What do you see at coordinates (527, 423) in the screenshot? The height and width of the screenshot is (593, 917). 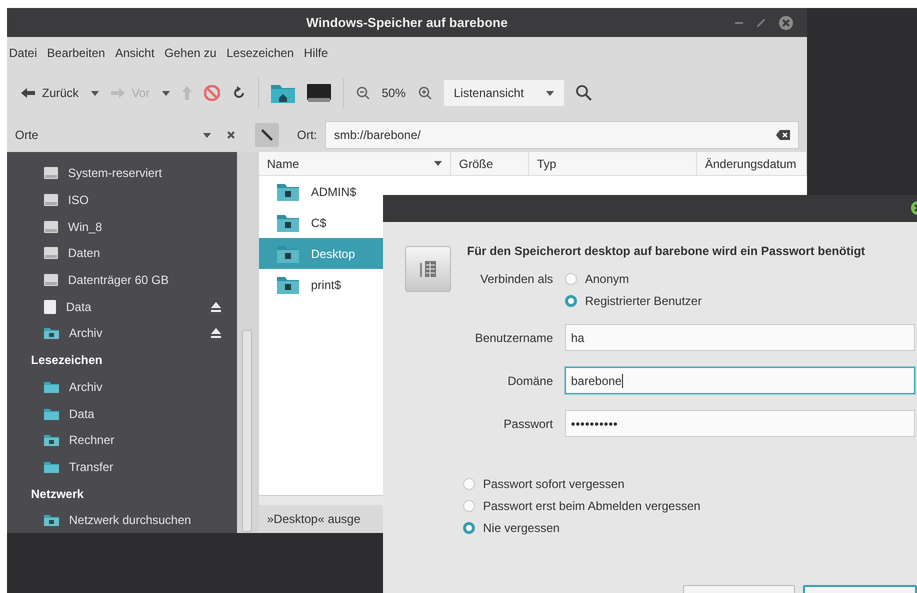 I see `field-label: Passwort` at bounding box center [527, 423].